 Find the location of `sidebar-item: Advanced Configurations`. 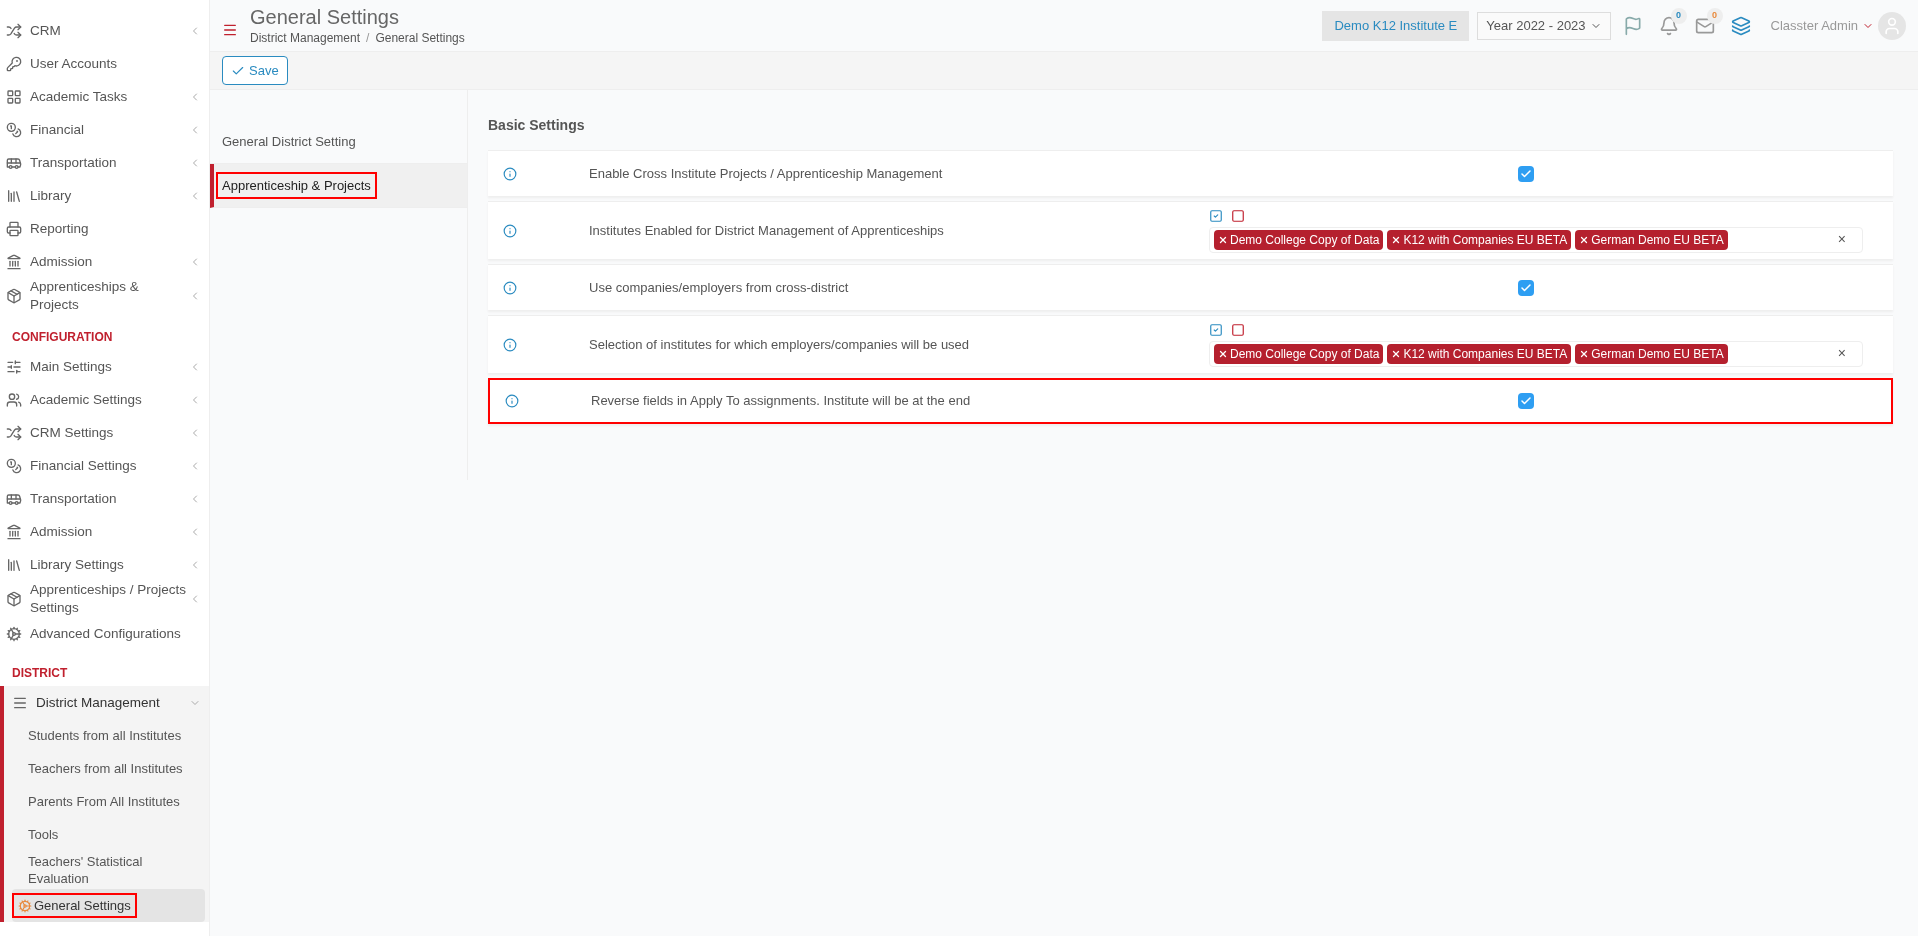

sidebar-item: Advanced Configurations is located at coordinates (104, 633).